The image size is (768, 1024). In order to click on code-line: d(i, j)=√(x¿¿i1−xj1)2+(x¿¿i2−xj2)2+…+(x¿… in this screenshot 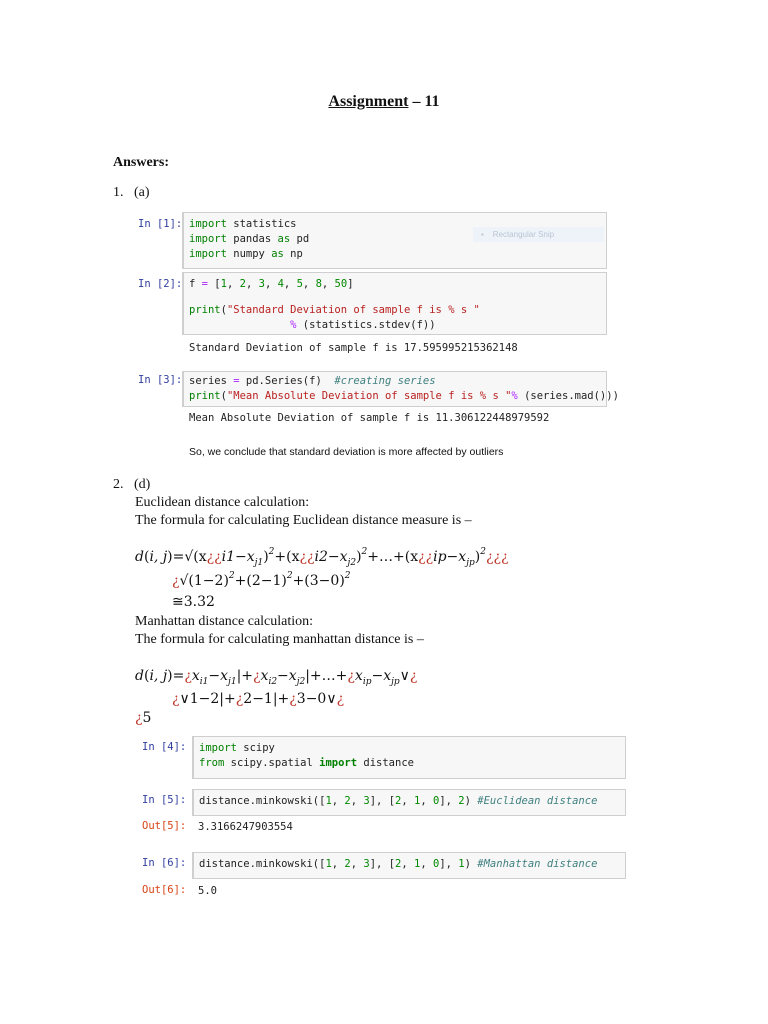, I will do `click(321, 557)`.